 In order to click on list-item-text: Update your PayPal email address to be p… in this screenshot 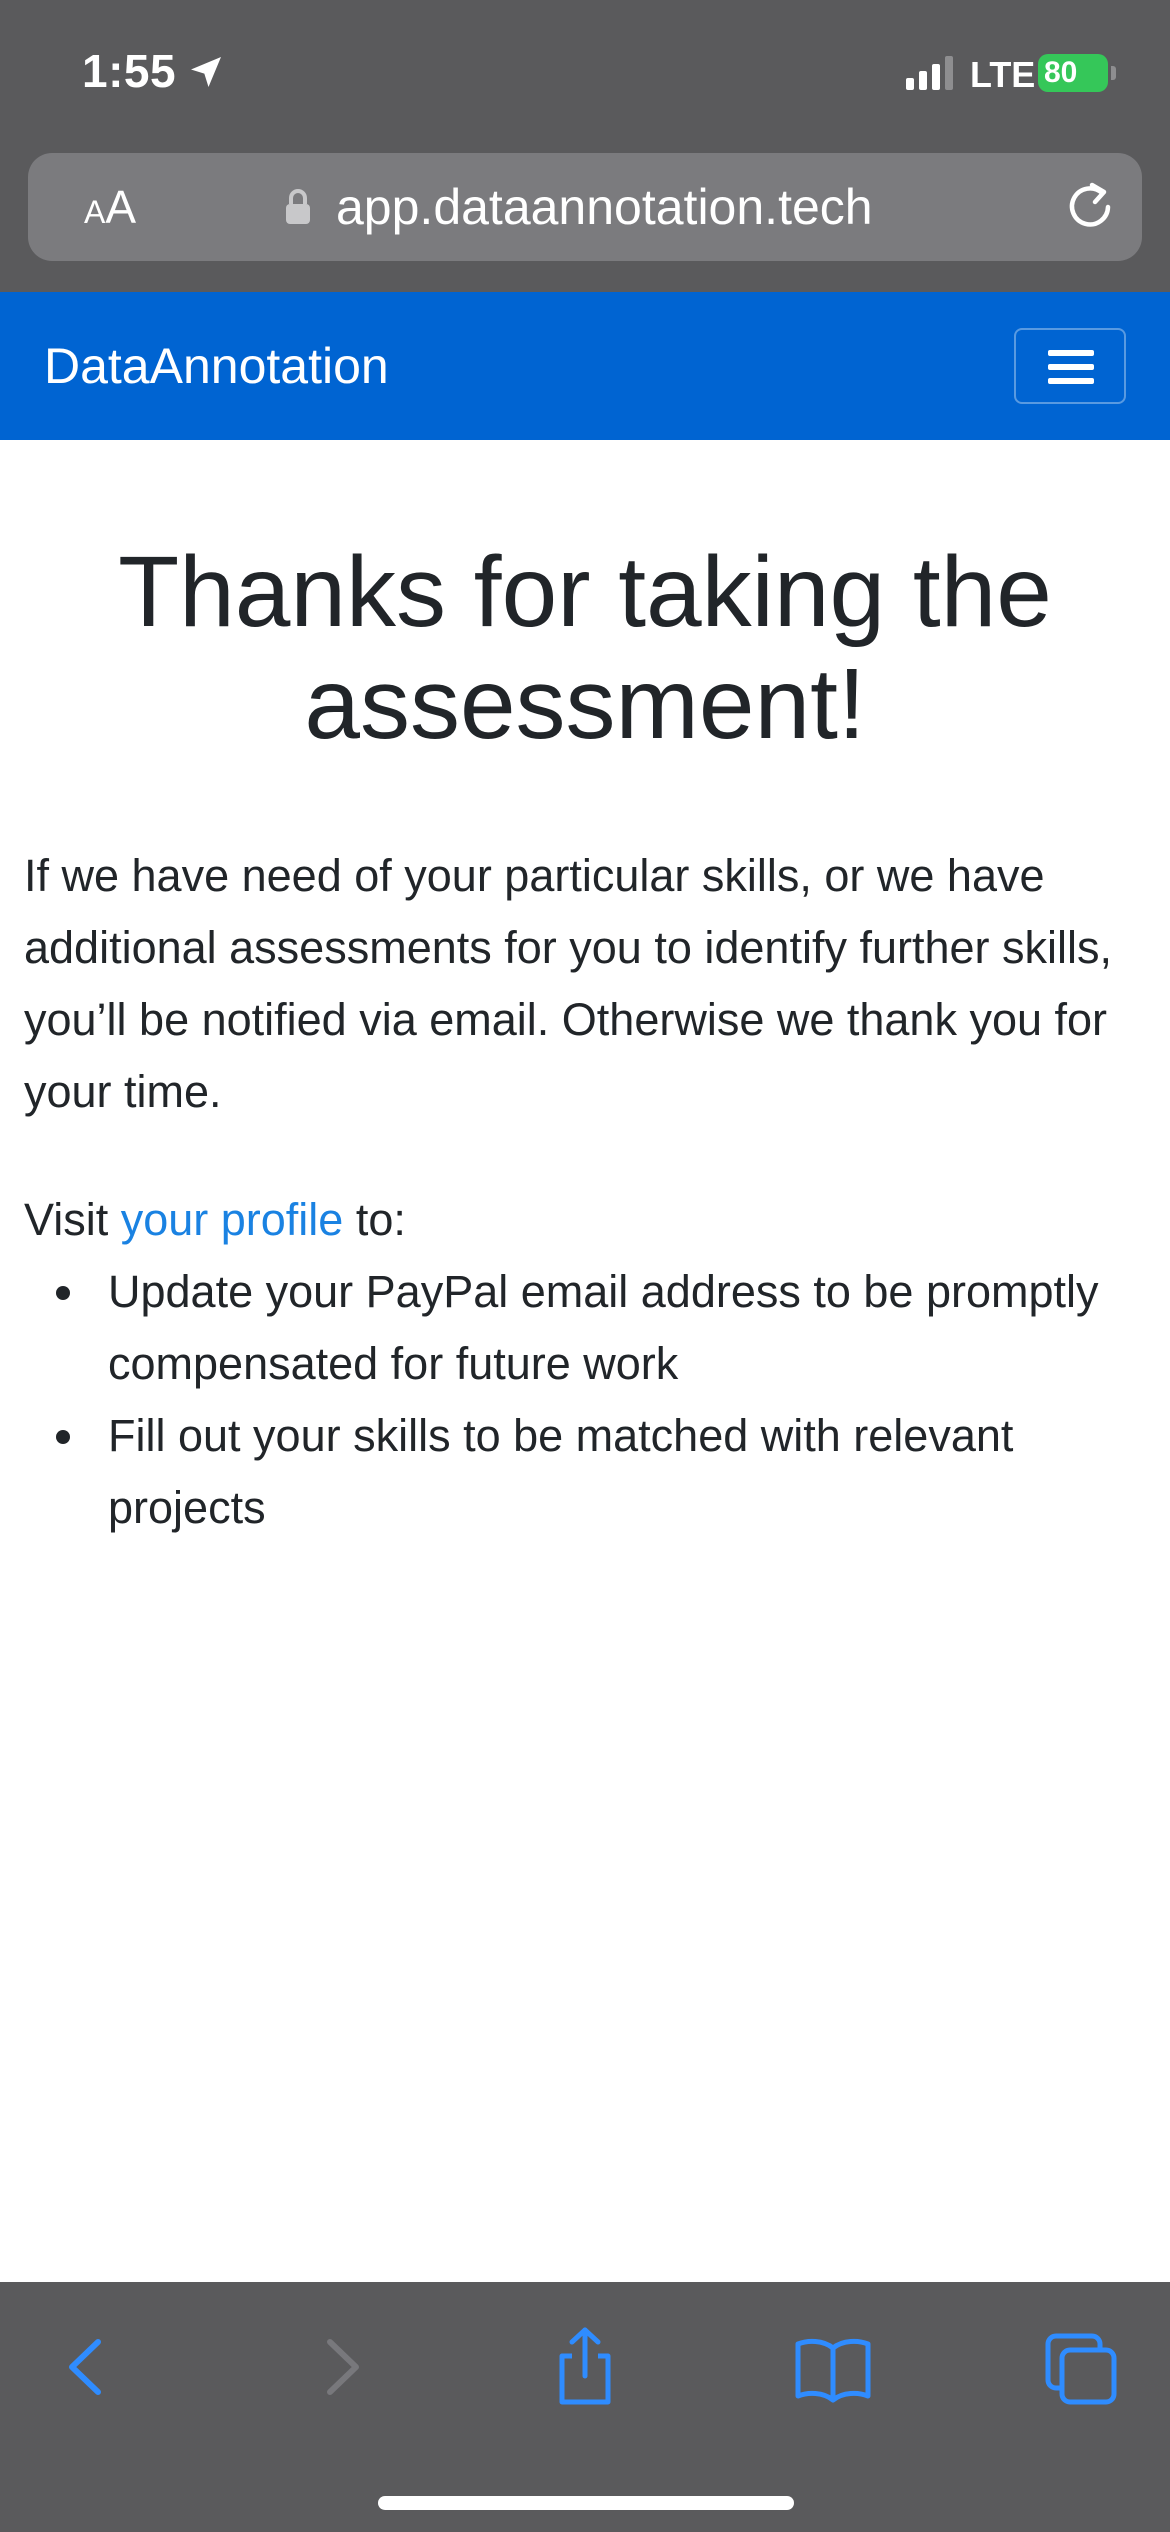, I will do `click(603, 1327)`.